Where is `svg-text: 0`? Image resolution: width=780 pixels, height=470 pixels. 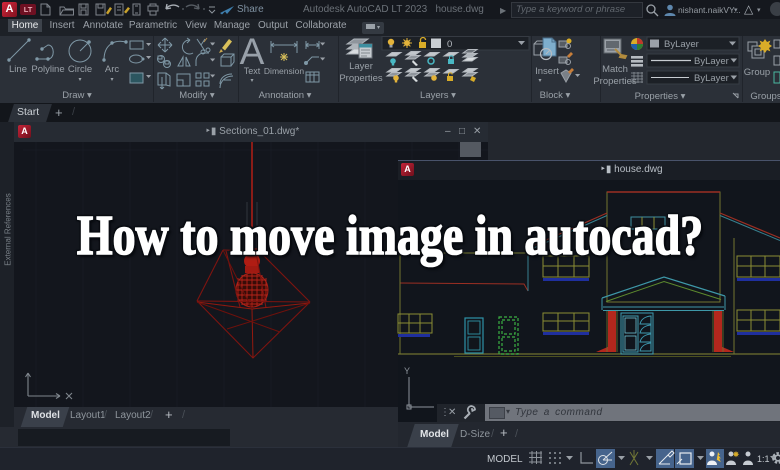 svg-text: 0 is located at coordinates (449, 44).